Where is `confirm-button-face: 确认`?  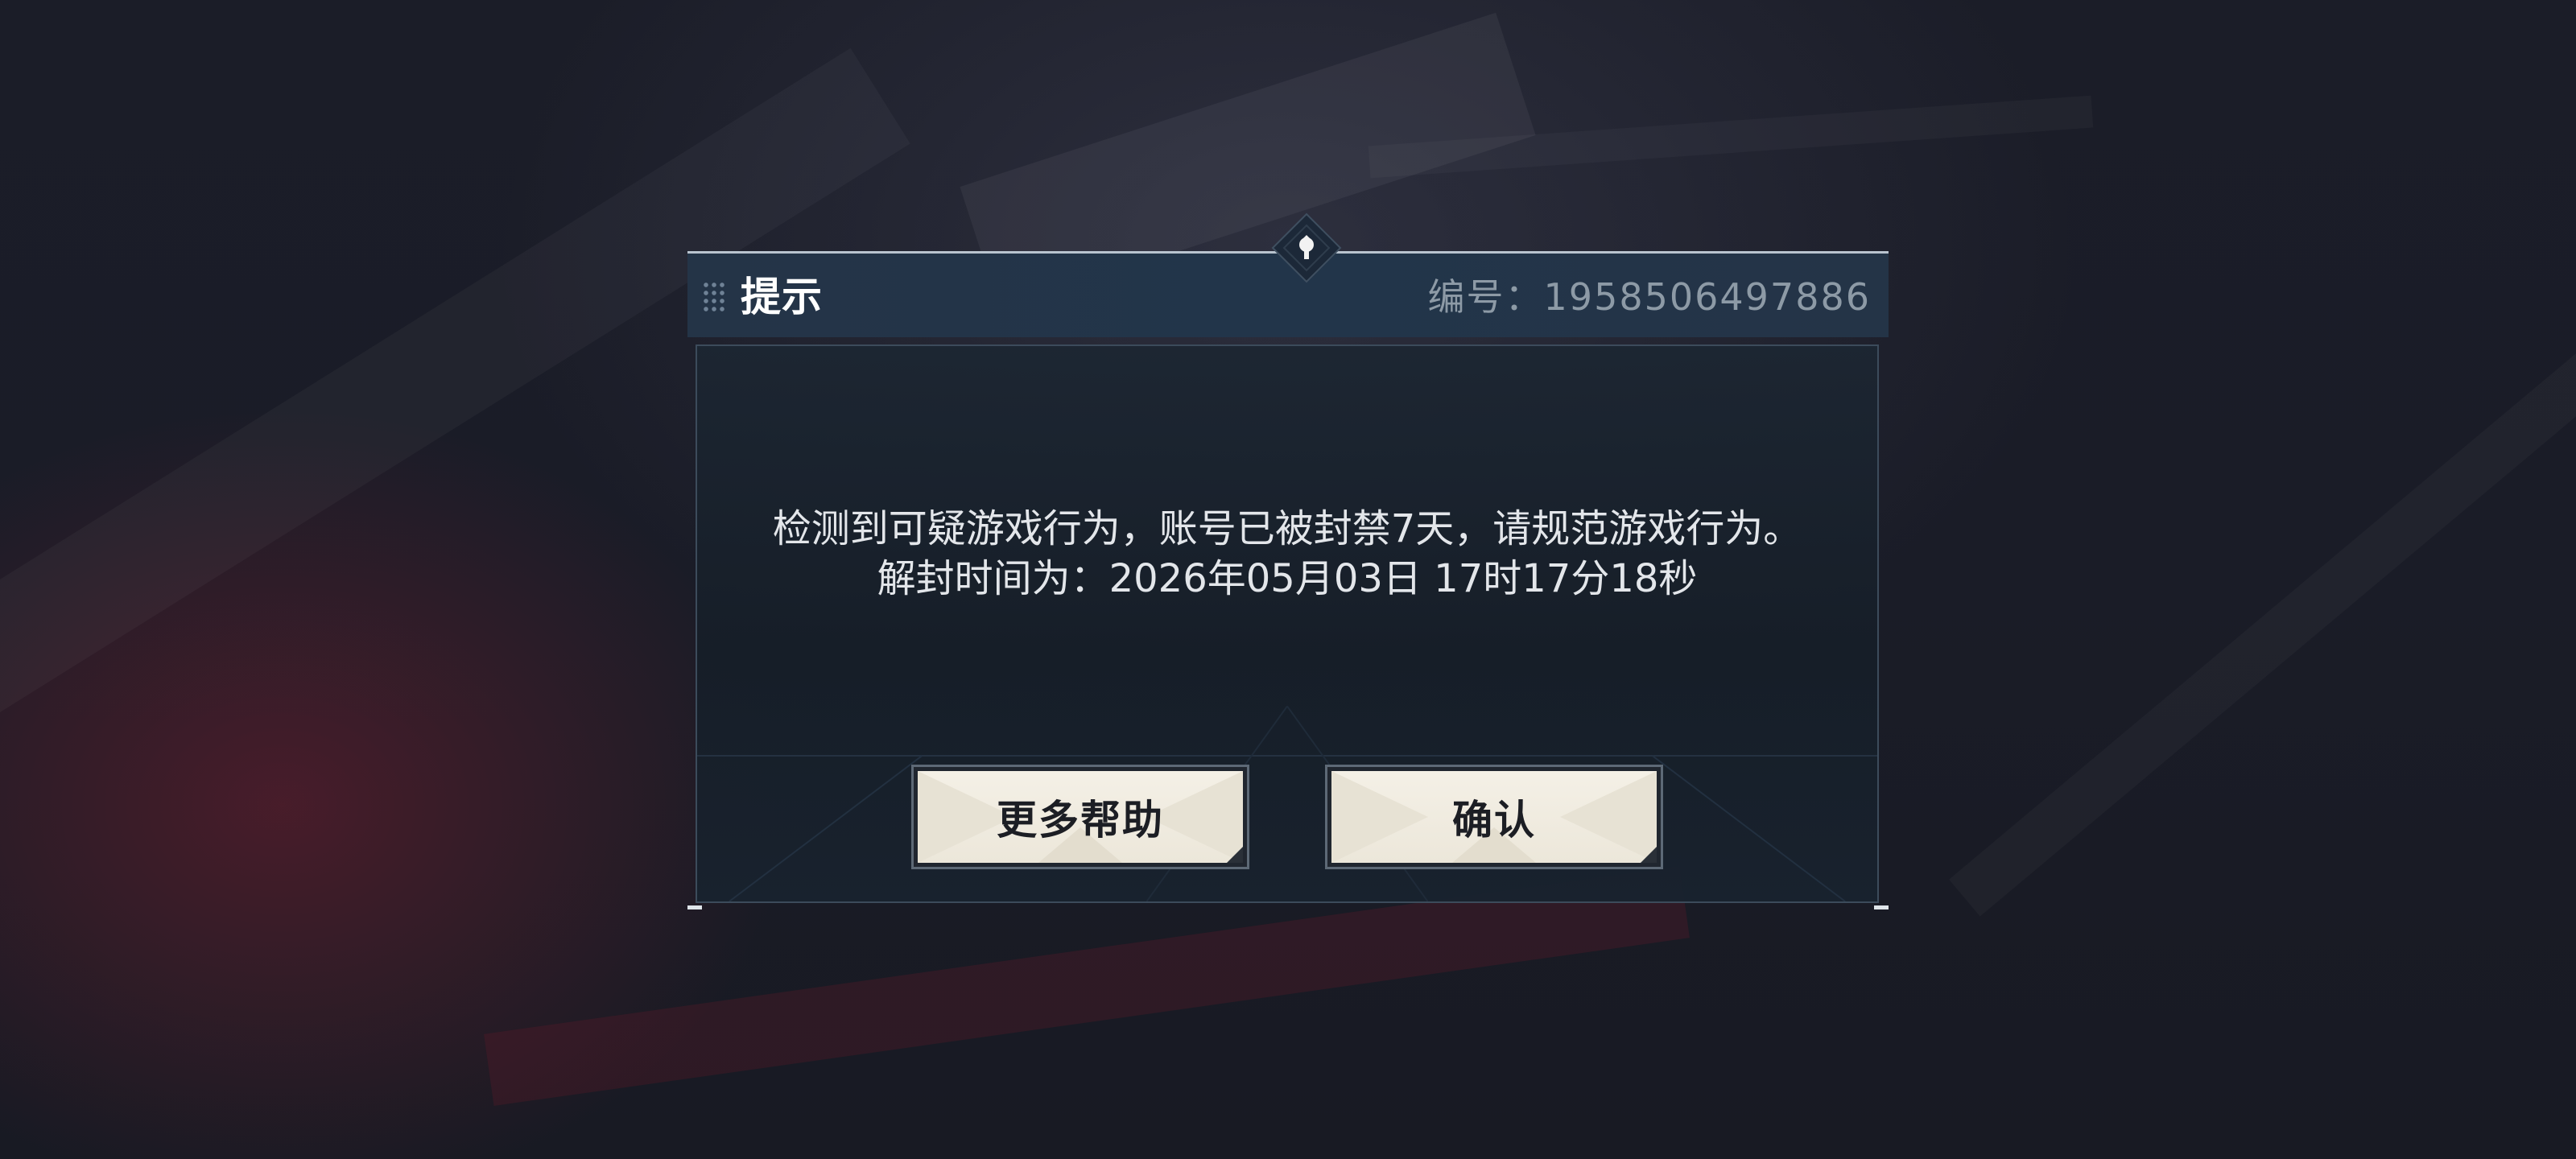
confirm-button-face: 确认 is located at coordinates (1494, 817).